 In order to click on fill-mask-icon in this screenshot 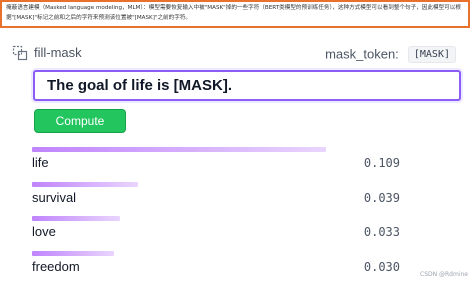, I will do `click(20, 53)`.